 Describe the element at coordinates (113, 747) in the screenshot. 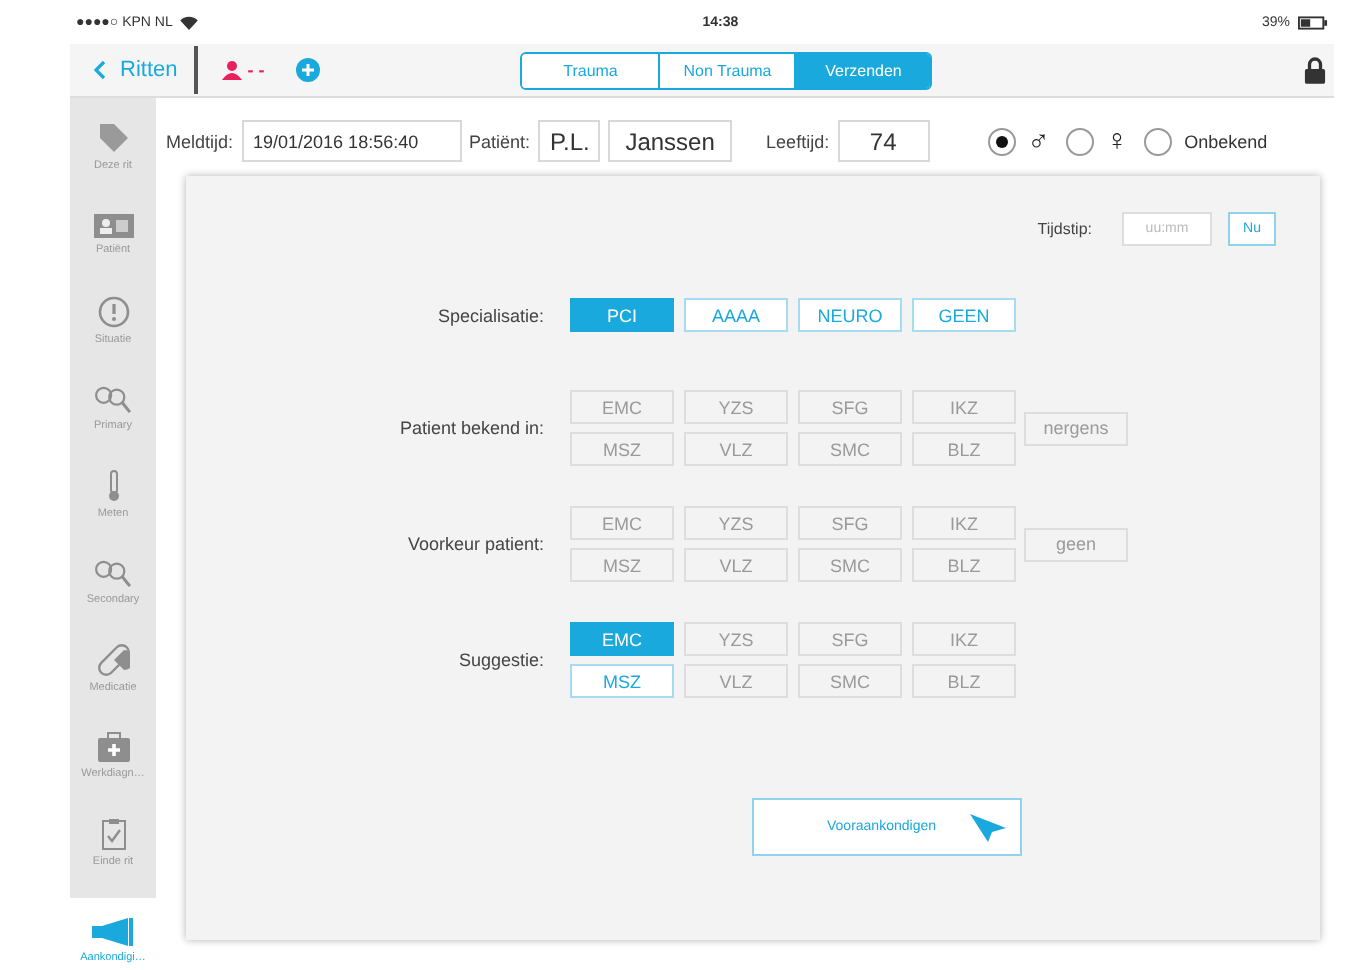

I see `medical-kit-icon` at that location.